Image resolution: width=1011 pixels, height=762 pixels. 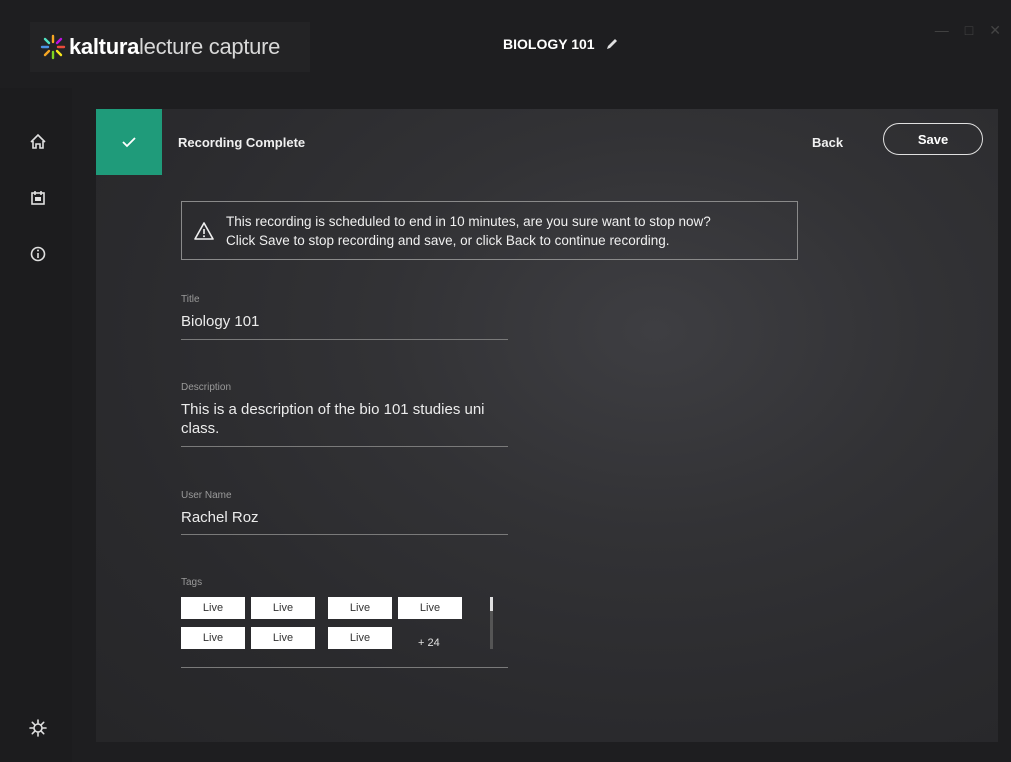 I want to click on title-value: Biology 101, so click(x=344, y=321).